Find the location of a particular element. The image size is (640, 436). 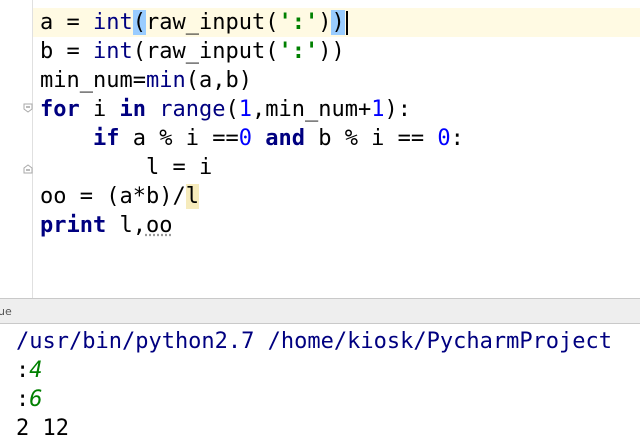

code-text: l = i is located at coordinates (179, 167).